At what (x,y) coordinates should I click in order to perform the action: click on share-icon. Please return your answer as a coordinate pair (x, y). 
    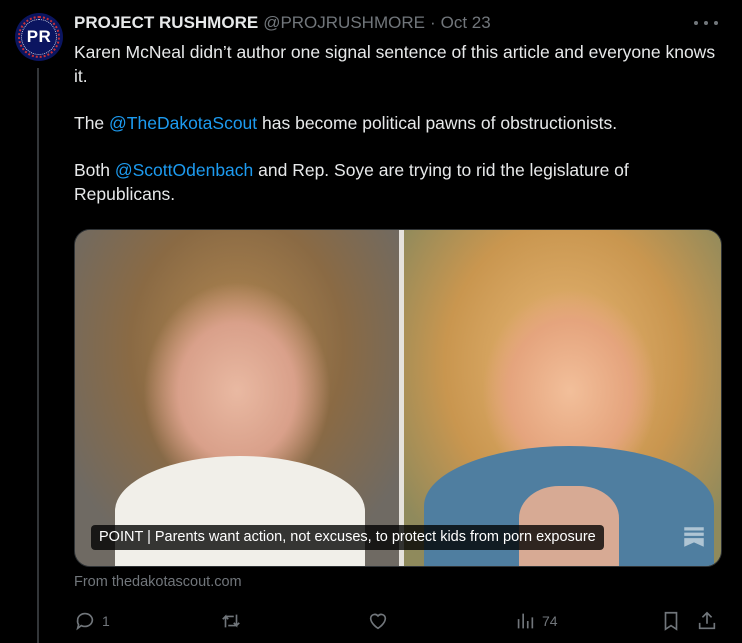
    Looking at the image, I should click on (707, 620).